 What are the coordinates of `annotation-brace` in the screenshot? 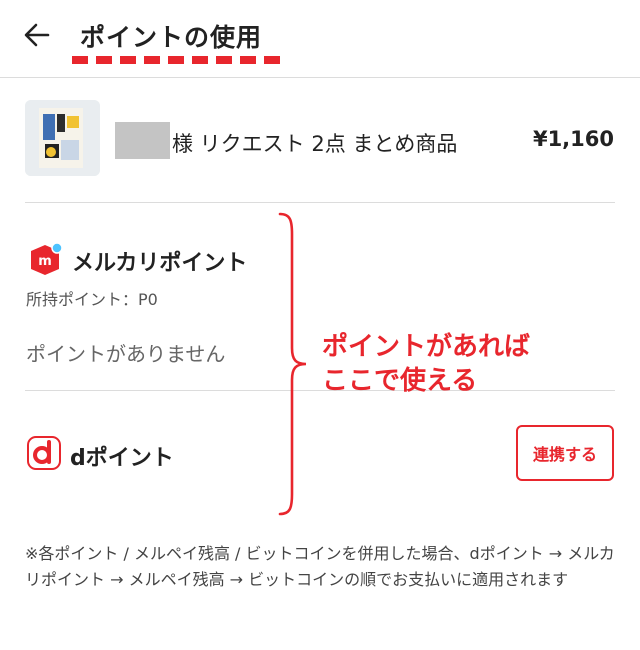 It's located at (293, 364).